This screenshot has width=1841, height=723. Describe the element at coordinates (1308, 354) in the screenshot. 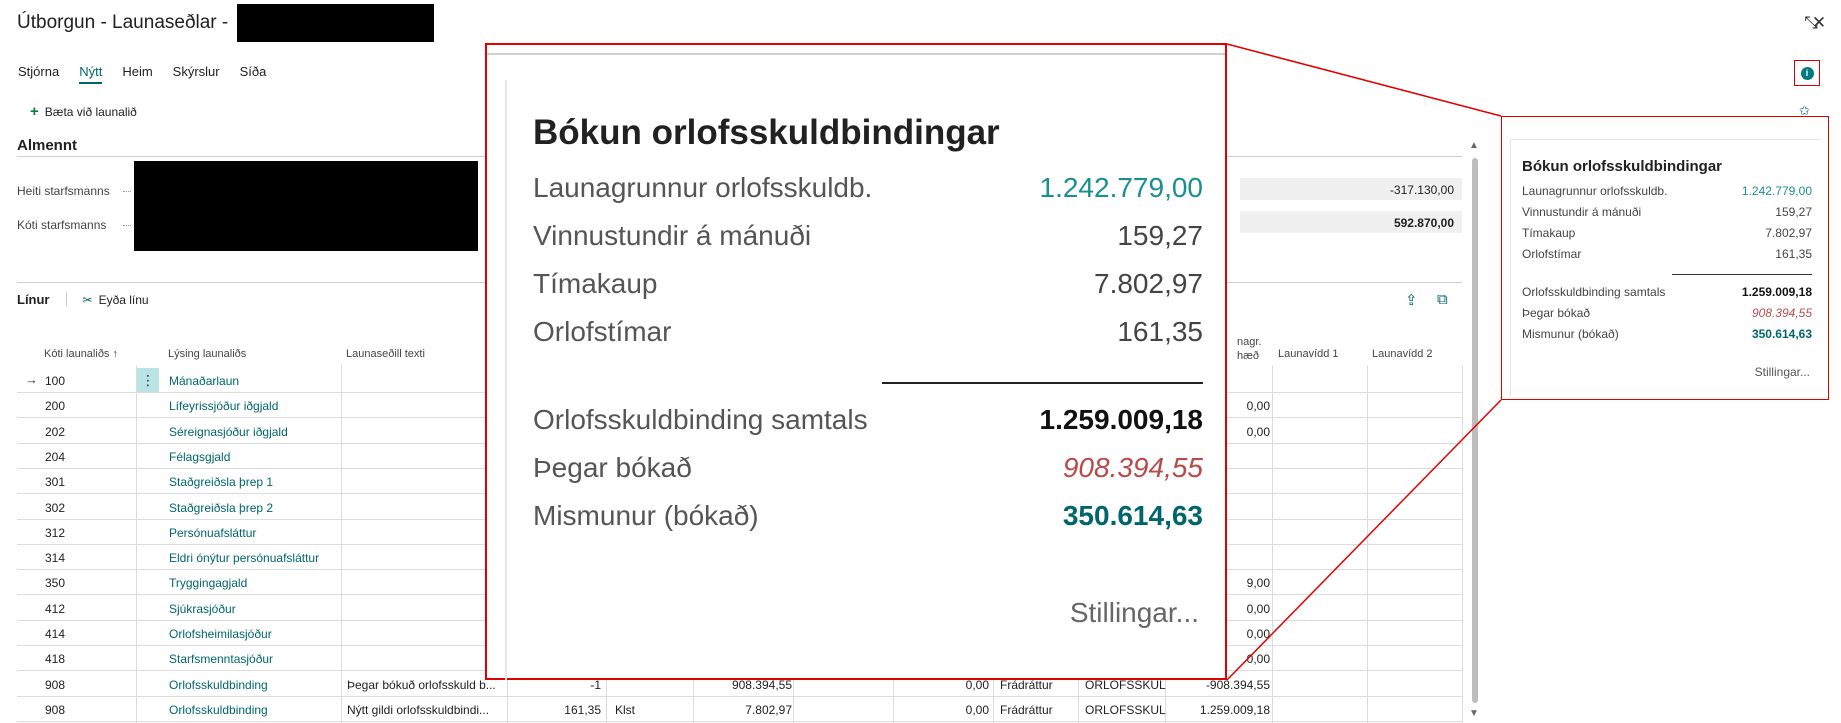

I see `col-header-dim1: Launavídd 1` at that location.